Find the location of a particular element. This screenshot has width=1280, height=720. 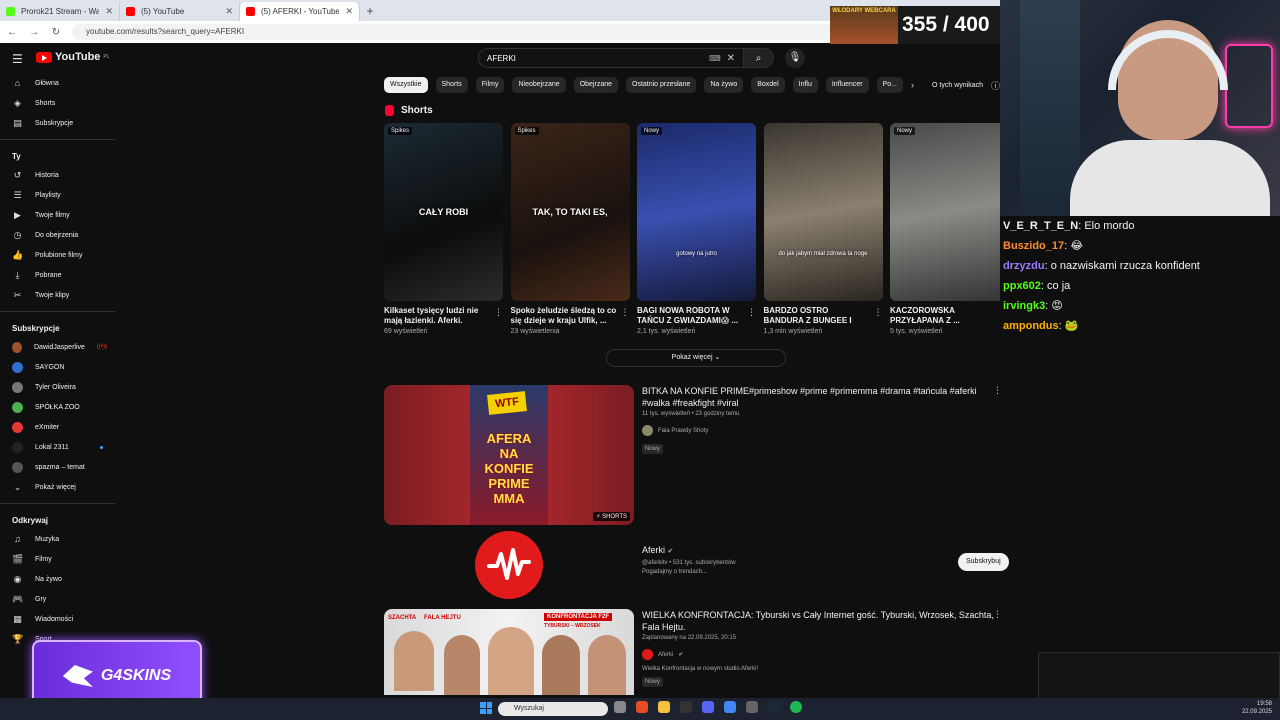

about-results-link: O tych wynikach is located at coordinates (957, 85).